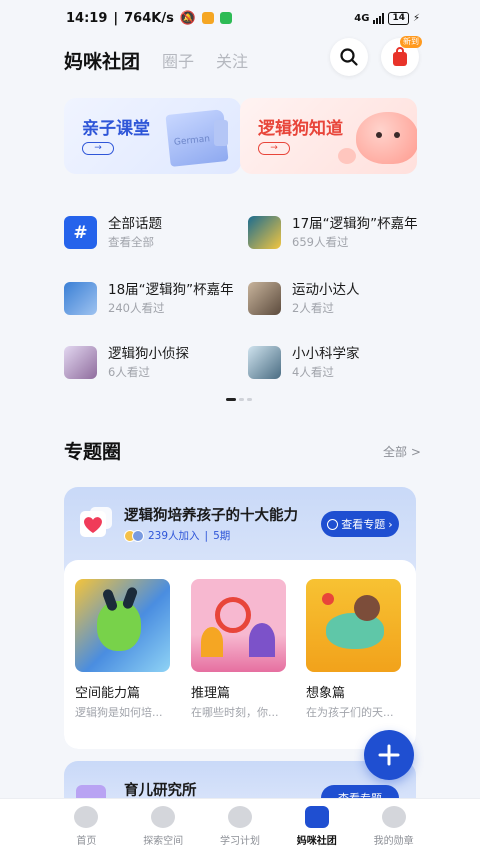 The width and height of the screenshot is (480, 853). I want to click on banner-title: 亲子课堂, so click(116, 129).